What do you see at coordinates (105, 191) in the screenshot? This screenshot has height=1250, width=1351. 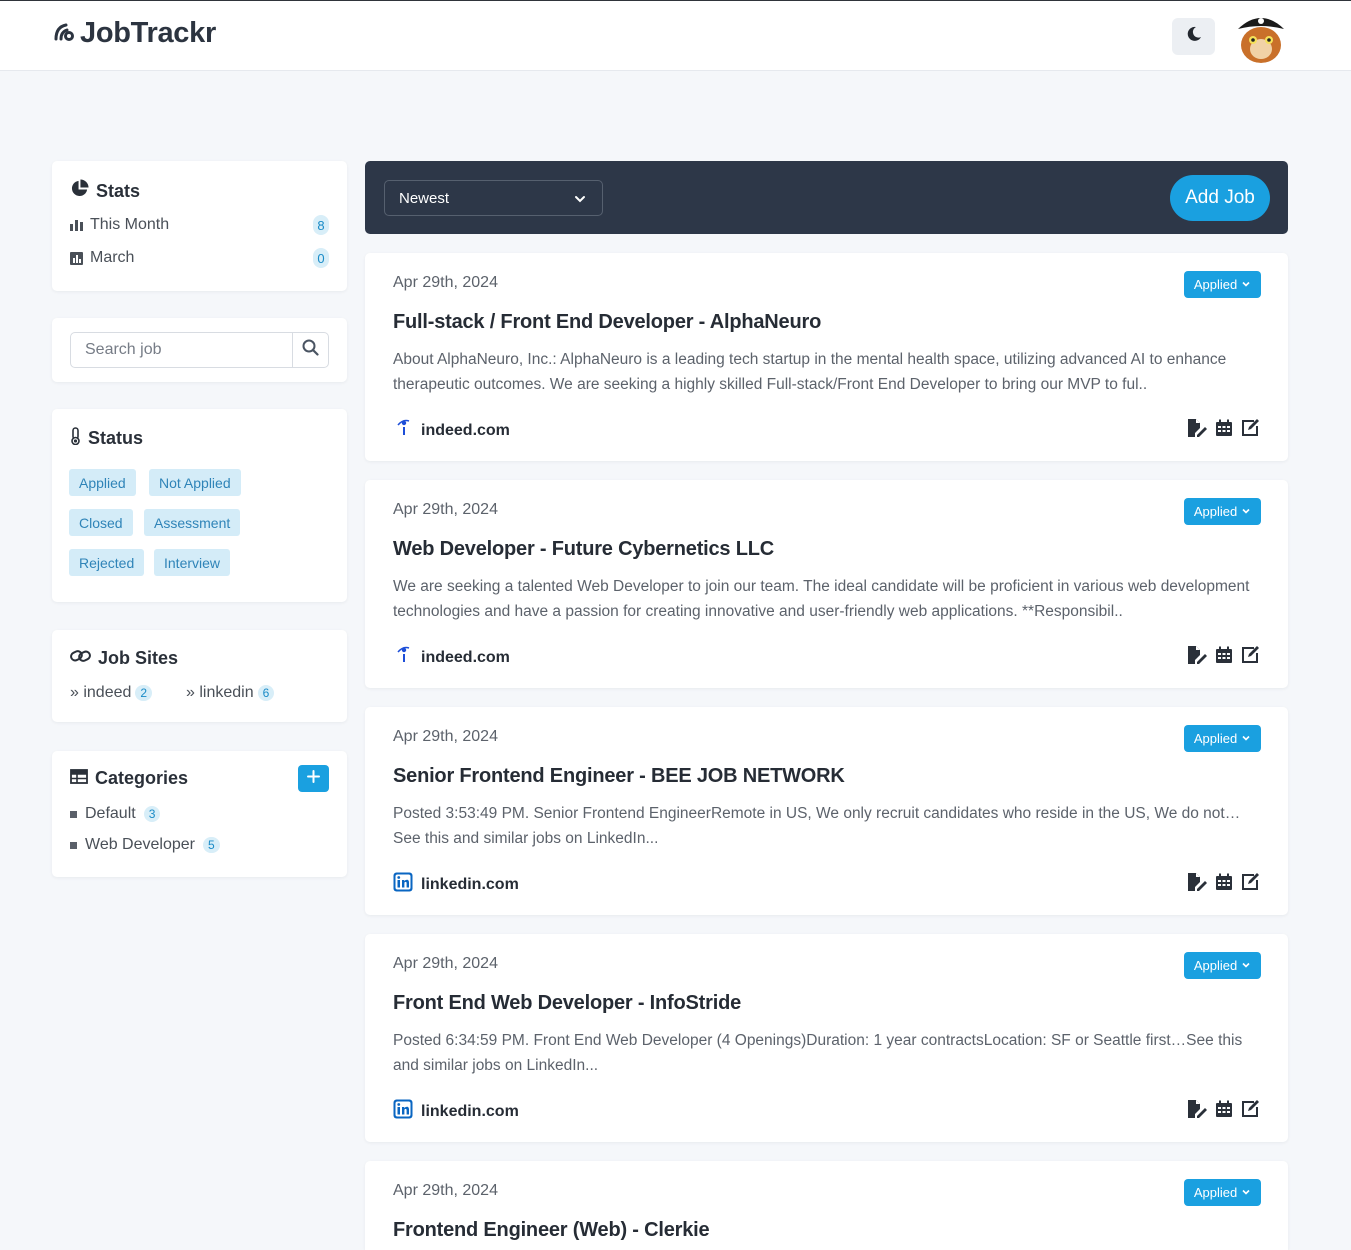 I see `stats-title: Stats` at bounding box center [105, 191].